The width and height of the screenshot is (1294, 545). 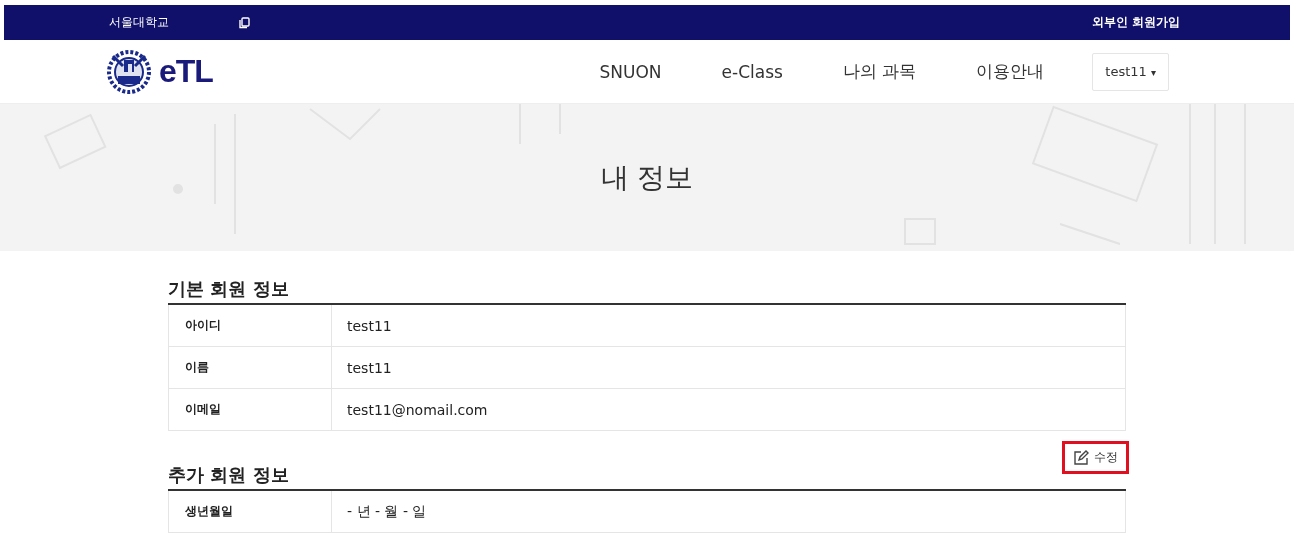 I want to click on nav-link: SNUON, so click(x=630, y=71).